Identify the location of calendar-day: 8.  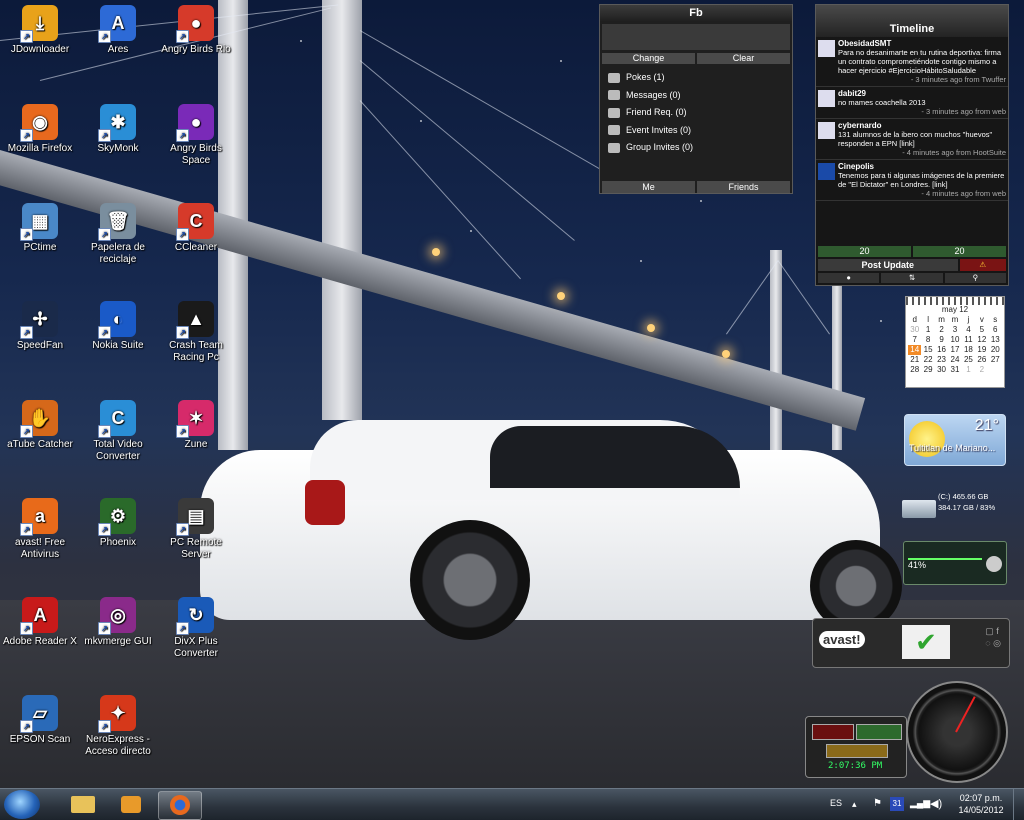
(927, 340).